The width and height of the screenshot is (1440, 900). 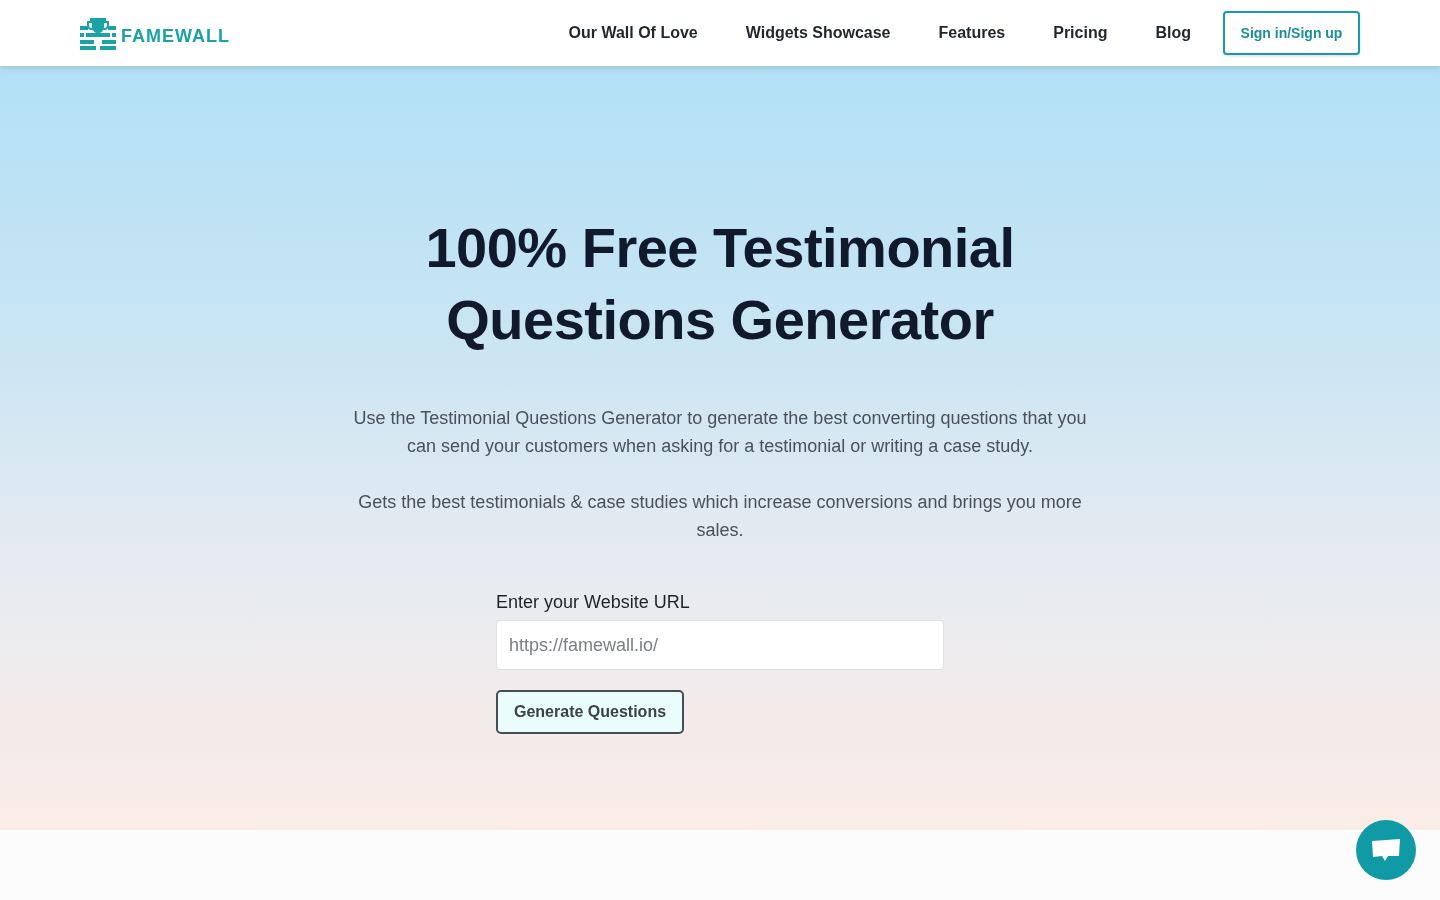 I want to click on speech-bubble-icon, so click(x=1386, y=850).